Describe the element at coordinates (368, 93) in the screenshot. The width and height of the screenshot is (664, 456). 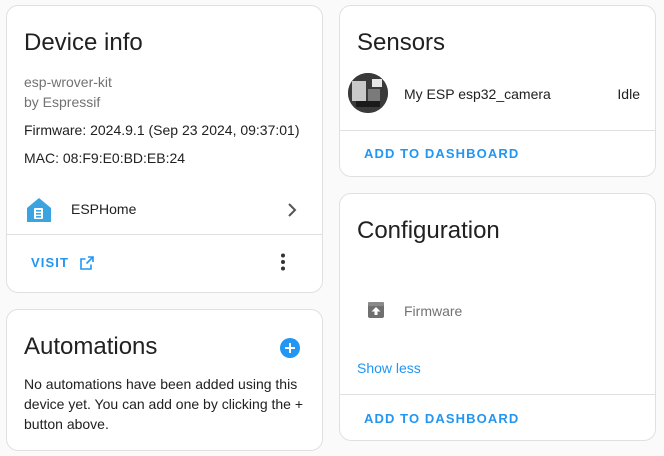
I see `camera-thumbnail` at that location.